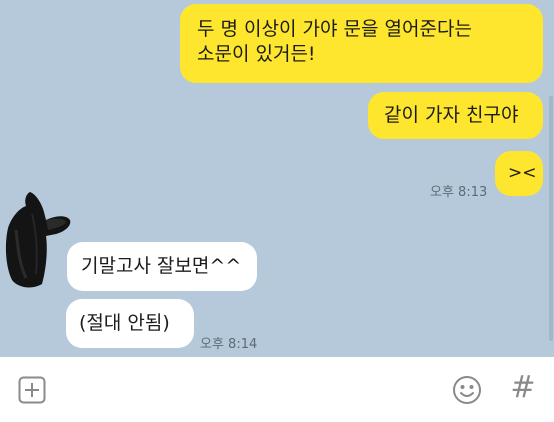  I want to click on scrollbar, so click(551, 218).